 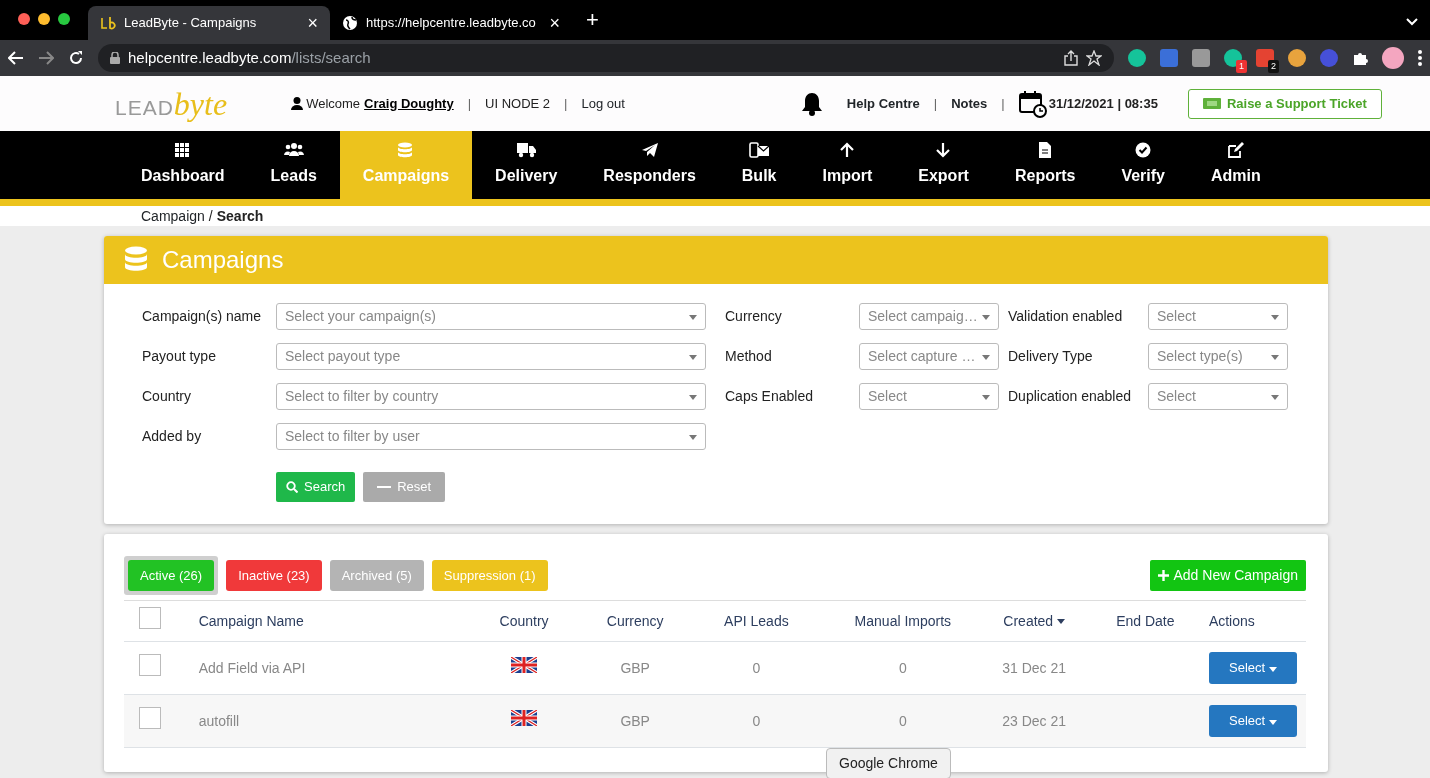 I want to click on select-field: Select payout type, so click(x=491, y=356).